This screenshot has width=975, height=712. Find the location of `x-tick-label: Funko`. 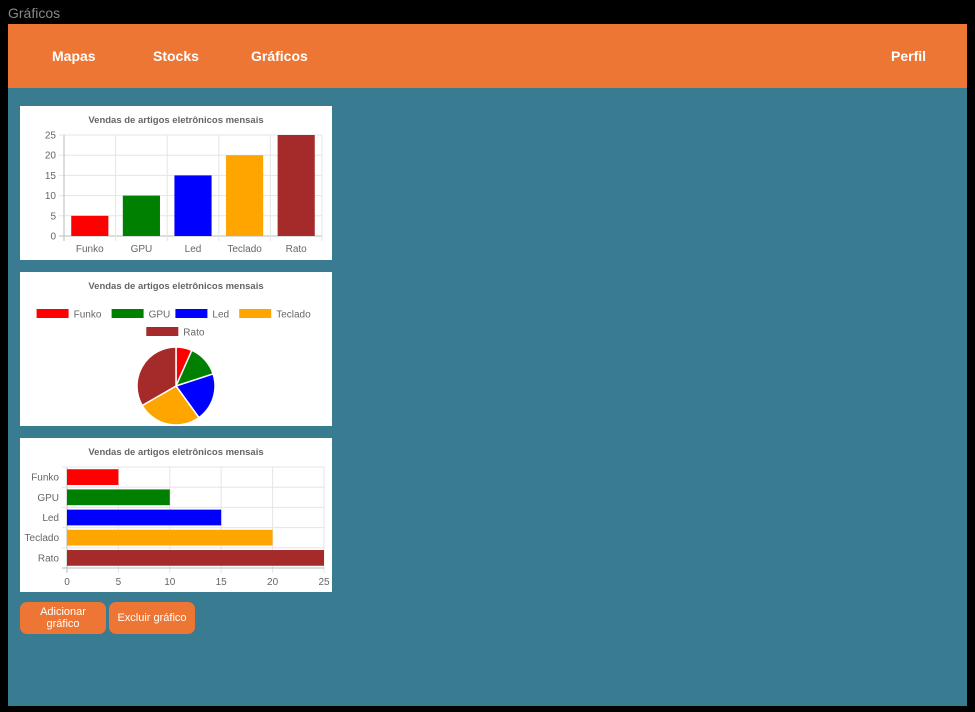

x-tick-label: Funko is located at coordinates (90, 249).